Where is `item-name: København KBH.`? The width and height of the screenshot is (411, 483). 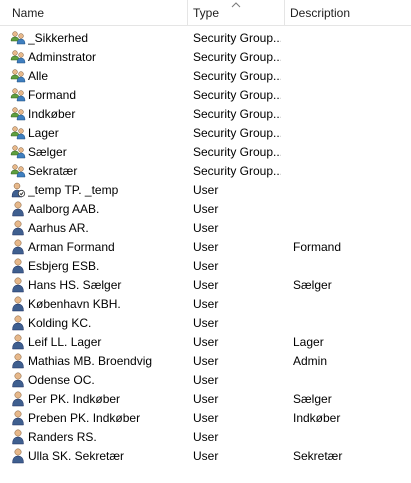
item-name: København KBH. is located at coordinates (74, 304).